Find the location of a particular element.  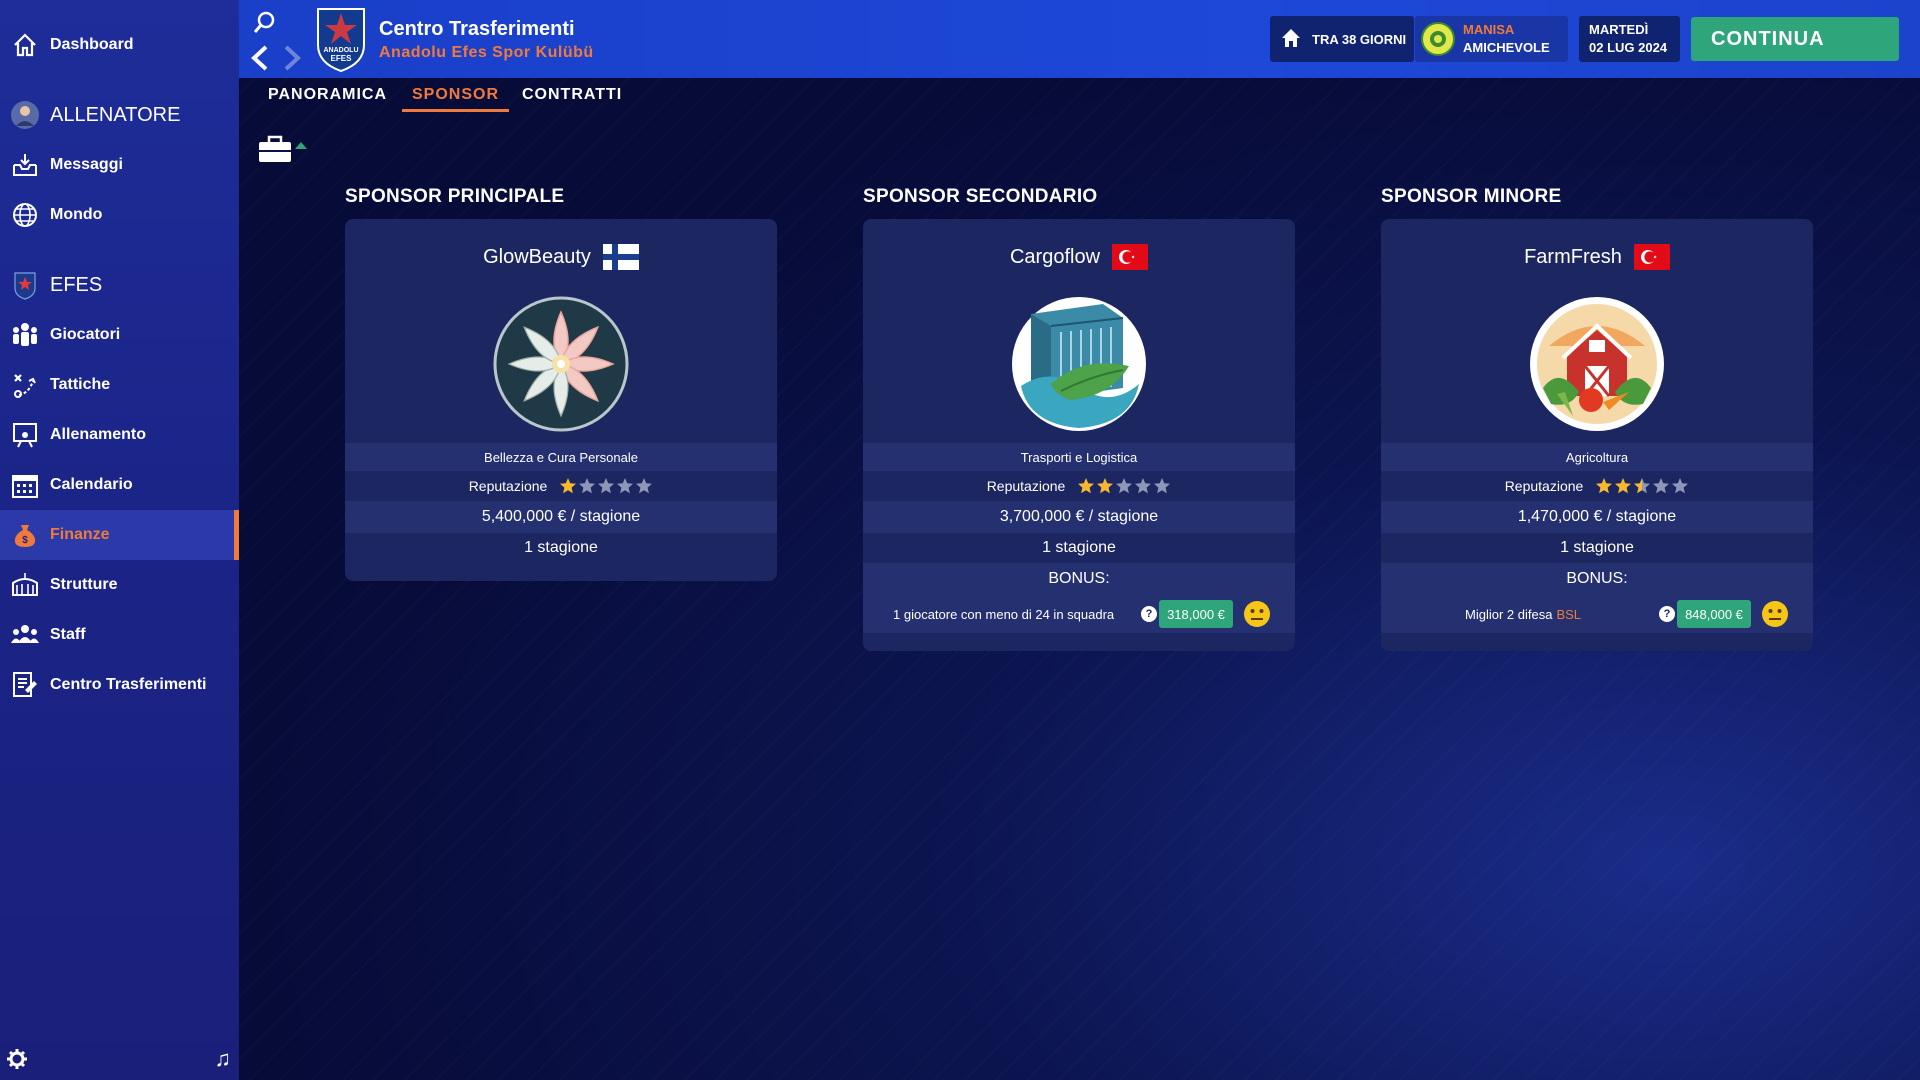

sponsor-amount: 1,470,000 € / stagione is located at coordinates (1597, 517).